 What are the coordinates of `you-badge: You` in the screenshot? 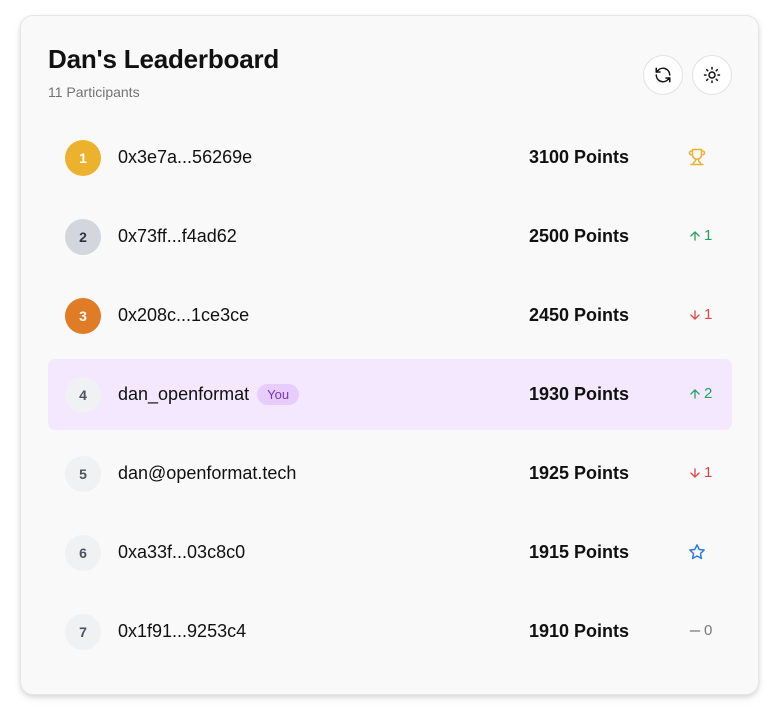 It's located at (278, 394).